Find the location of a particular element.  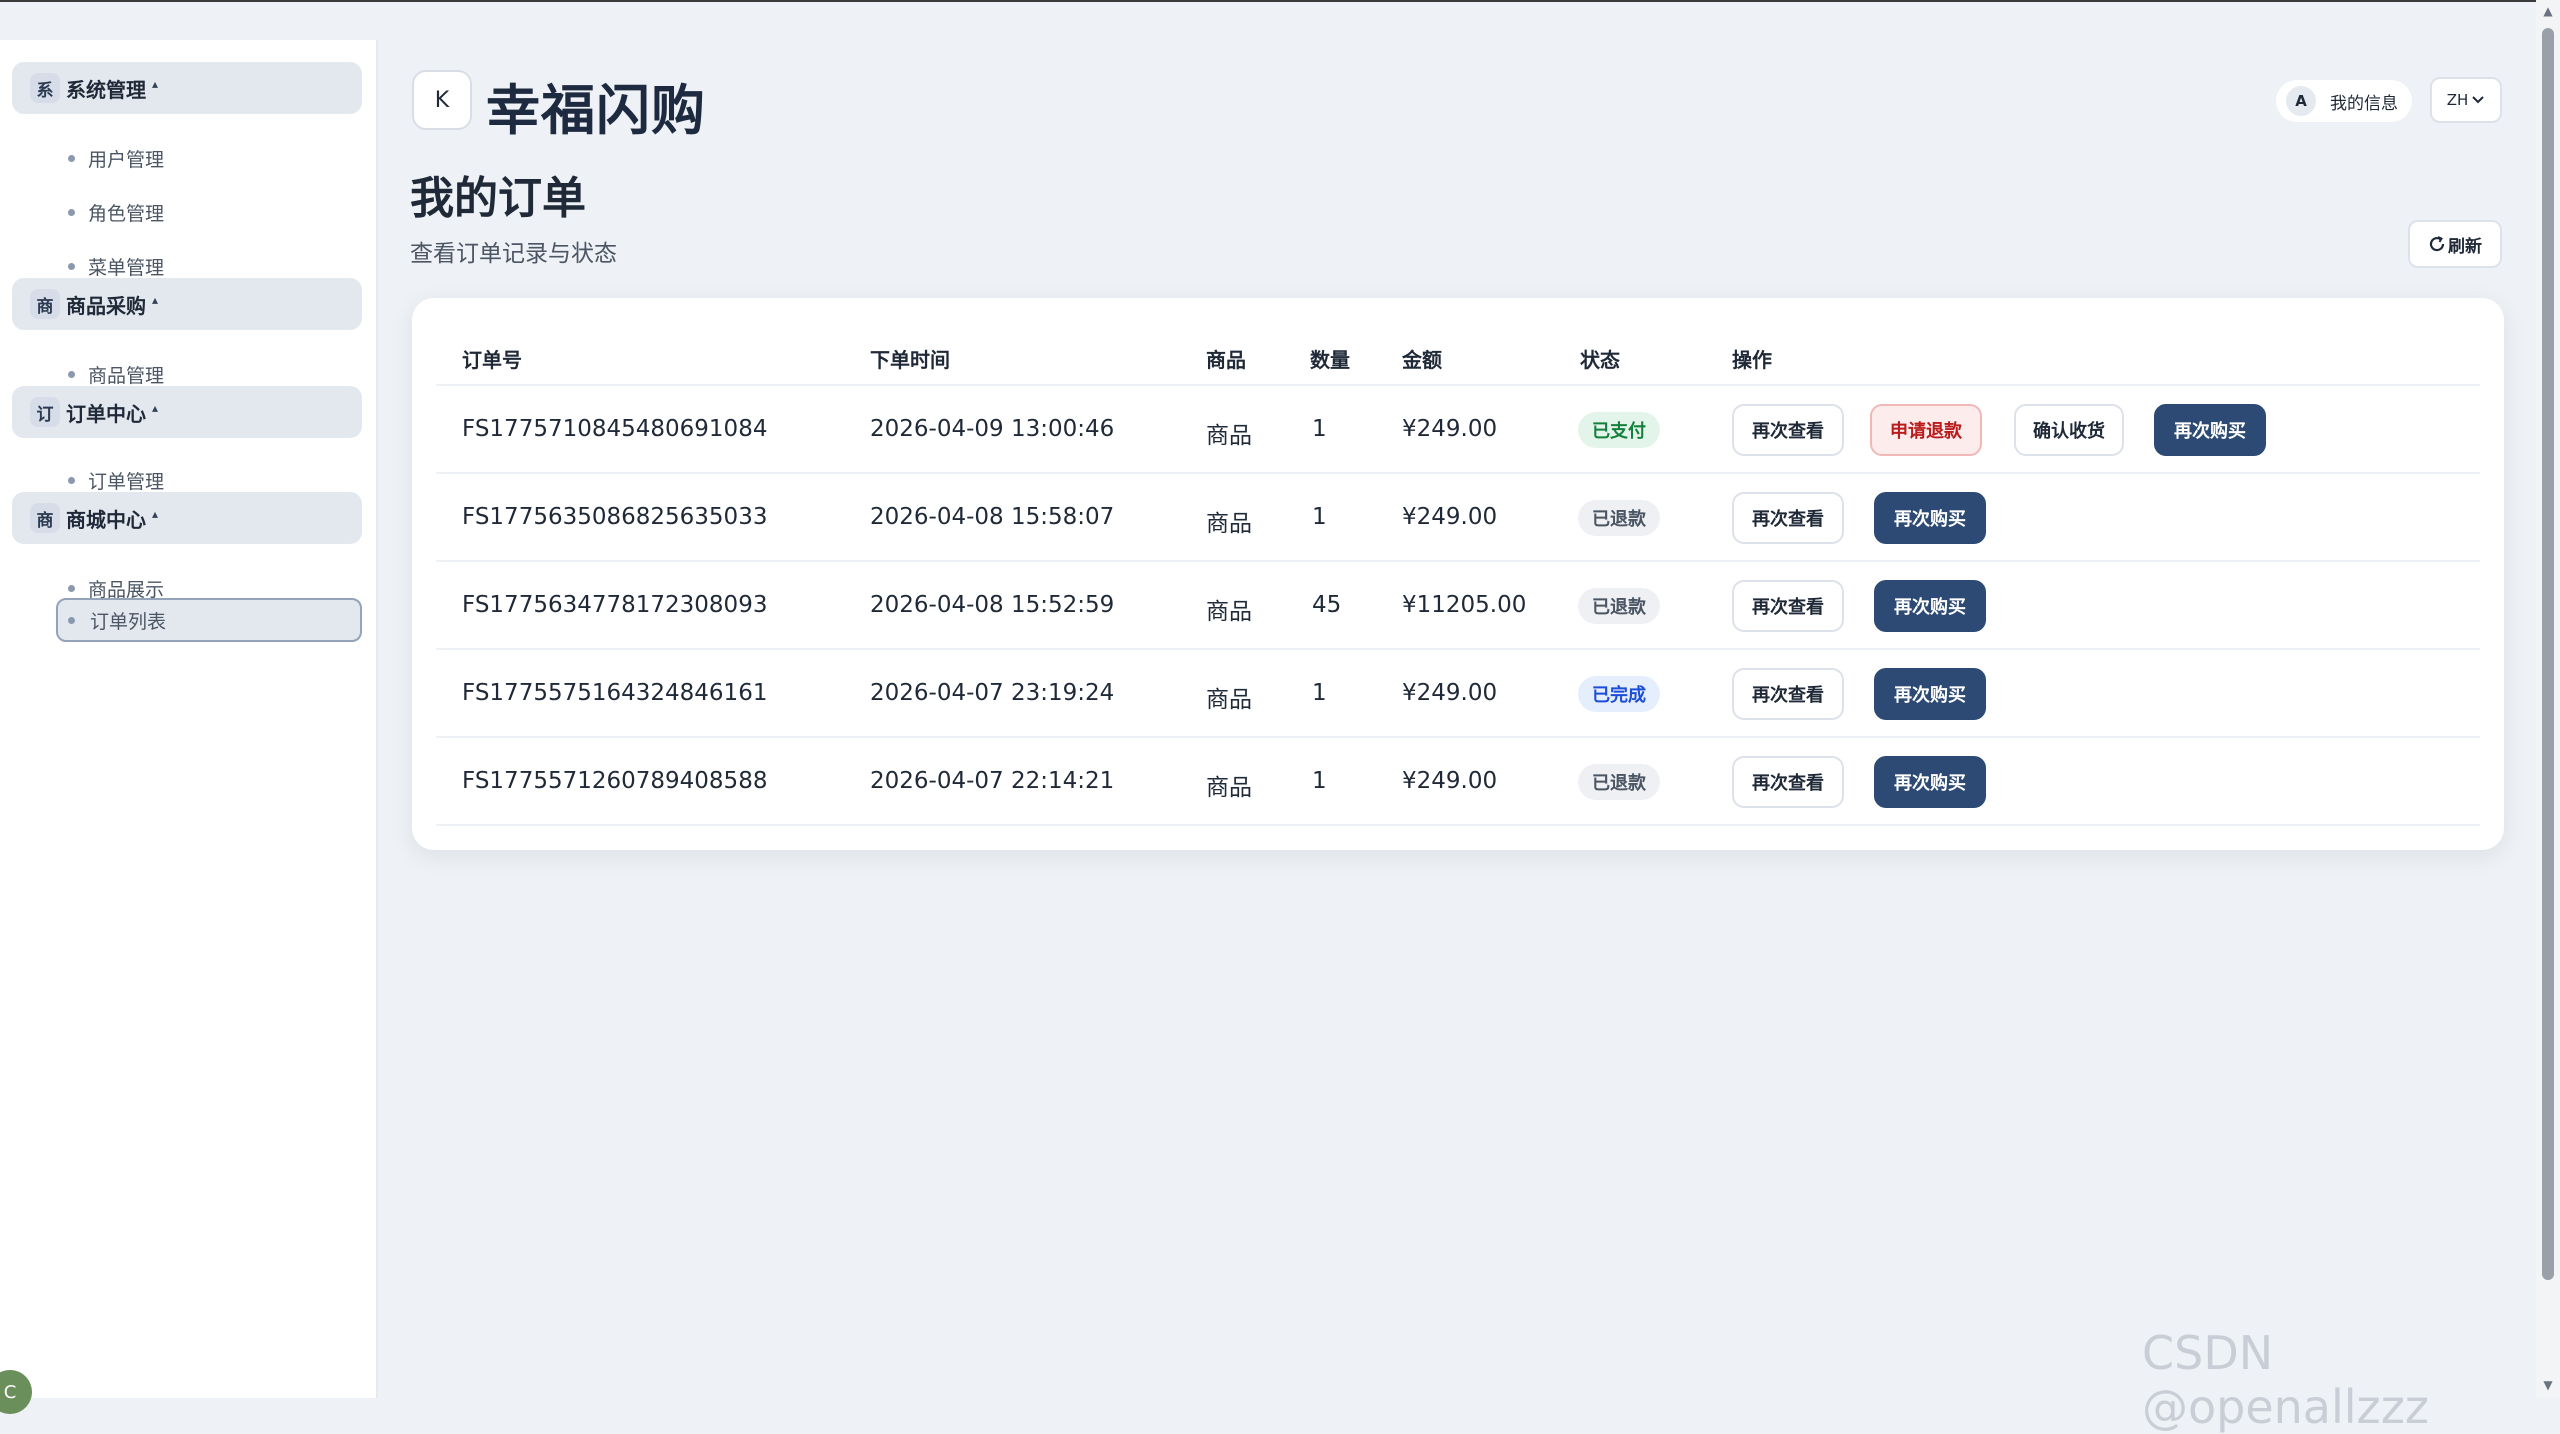

my-info-button: A 我的信息 is located at coordinates (2344, 101).